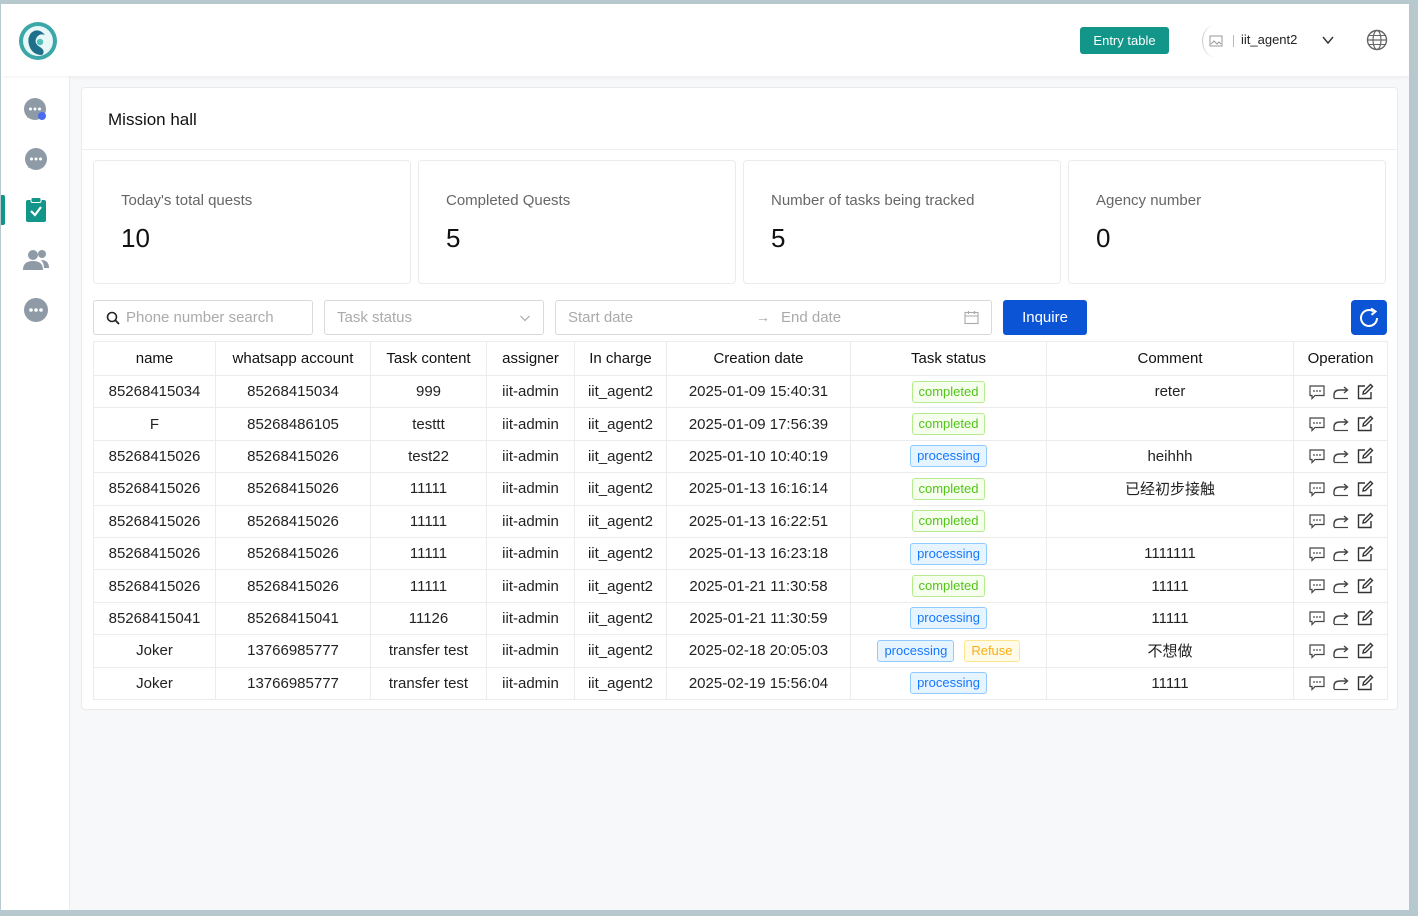  Describe the element at coordinates (428, 424) in the screenshot. I see `cell-task-content: testtt` at that location.